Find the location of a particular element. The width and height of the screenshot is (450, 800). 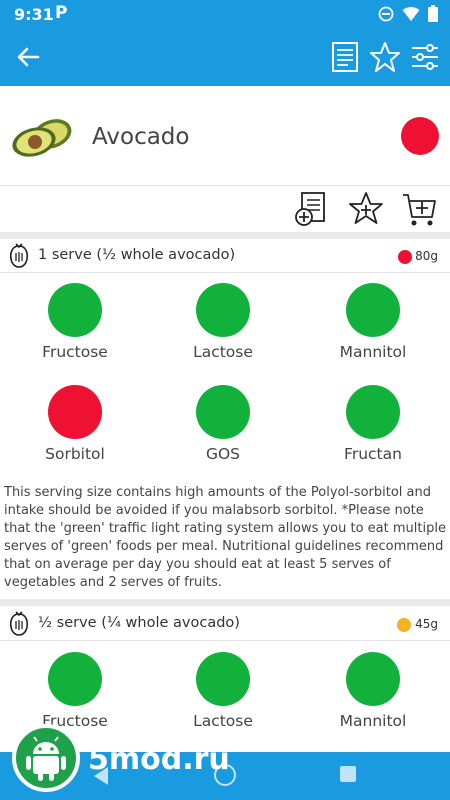

nutrient-label: Fructose is located at coordinates (75, 352).